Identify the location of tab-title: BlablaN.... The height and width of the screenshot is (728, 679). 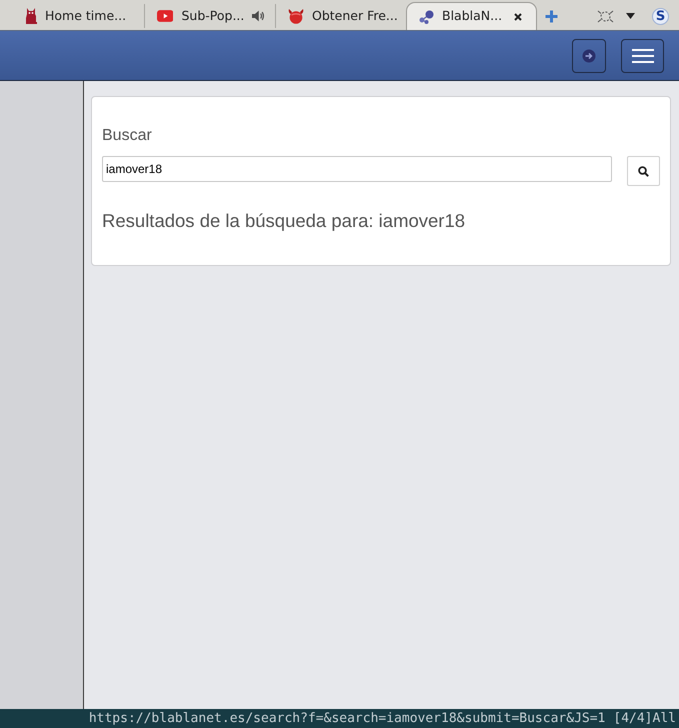
(472, 16).